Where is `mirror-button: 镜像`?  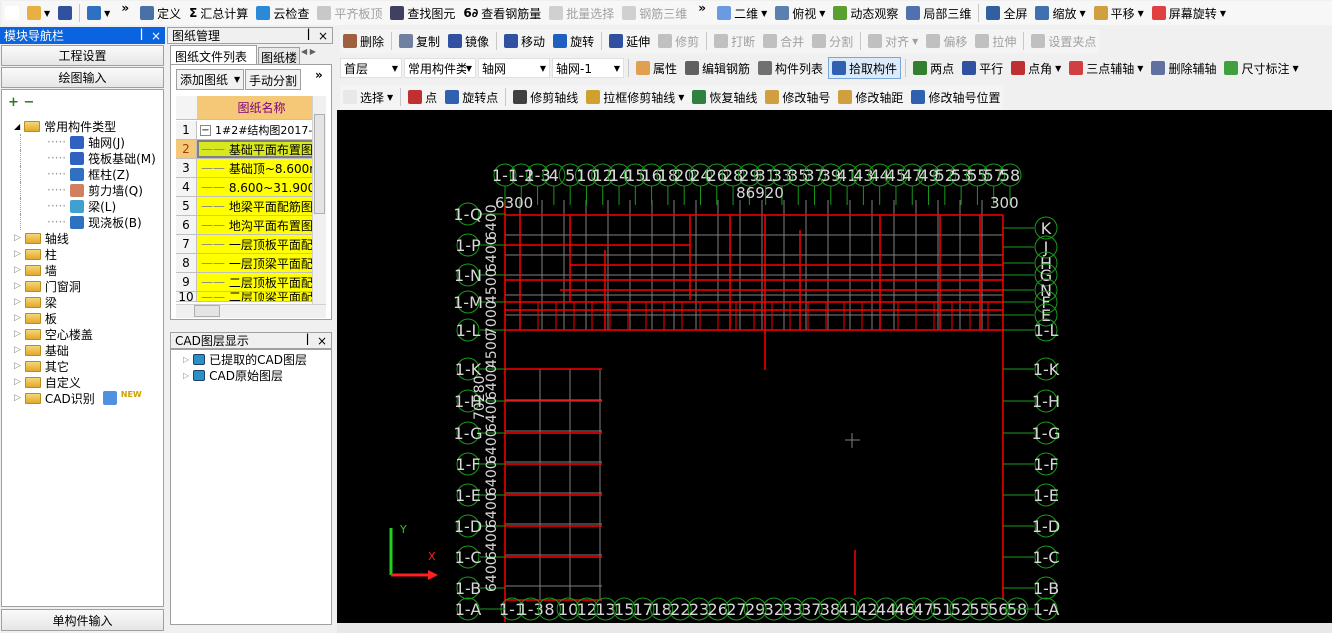
mirror-button: 镜像 is located at coordinates (468, 41).